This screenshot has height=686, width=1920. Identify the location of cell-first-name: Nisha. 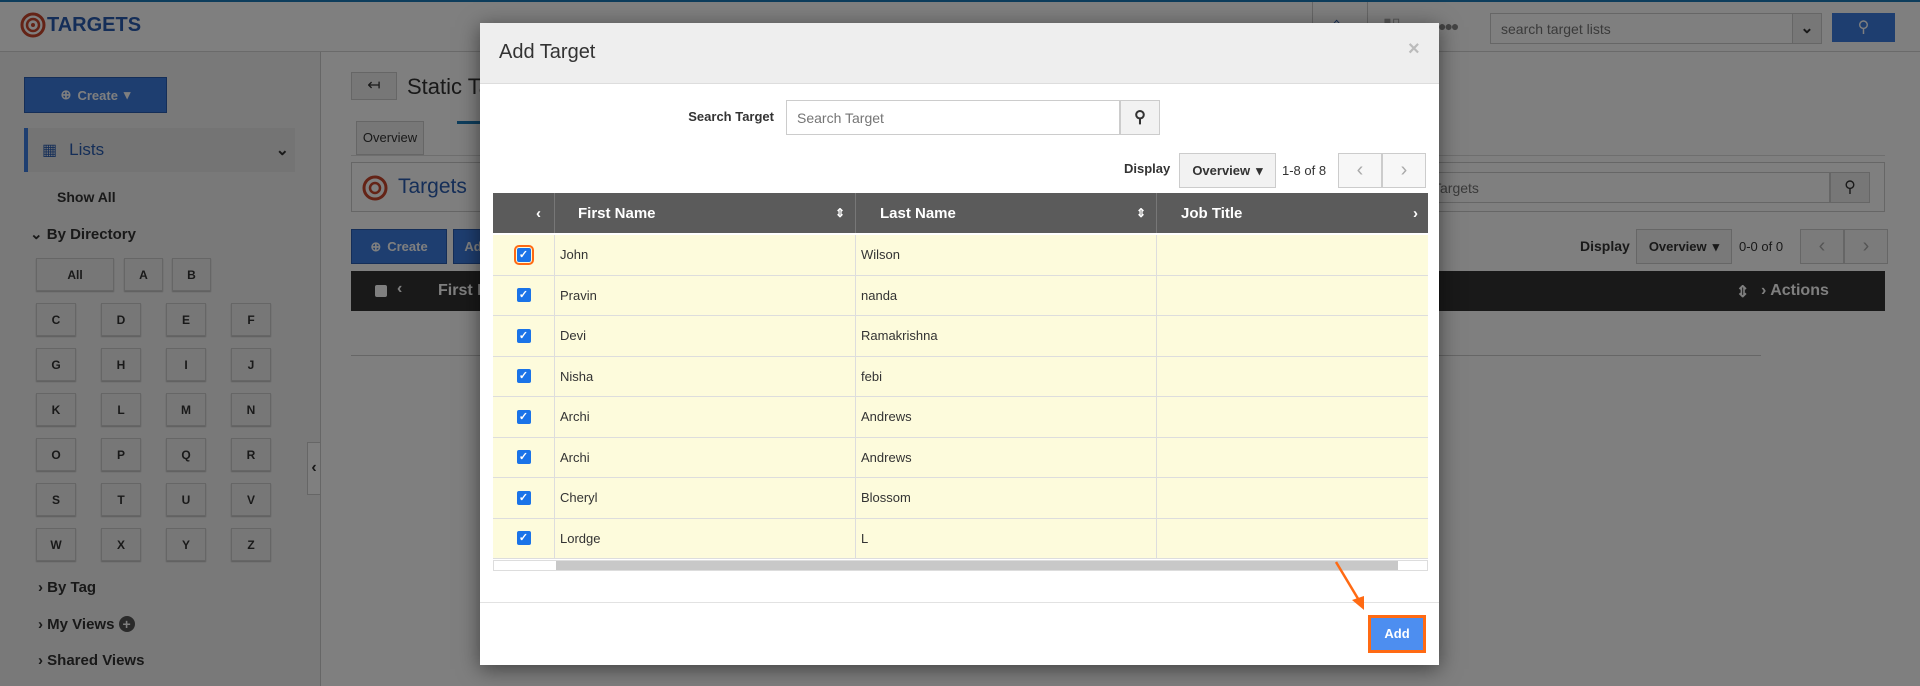
(705, 376).